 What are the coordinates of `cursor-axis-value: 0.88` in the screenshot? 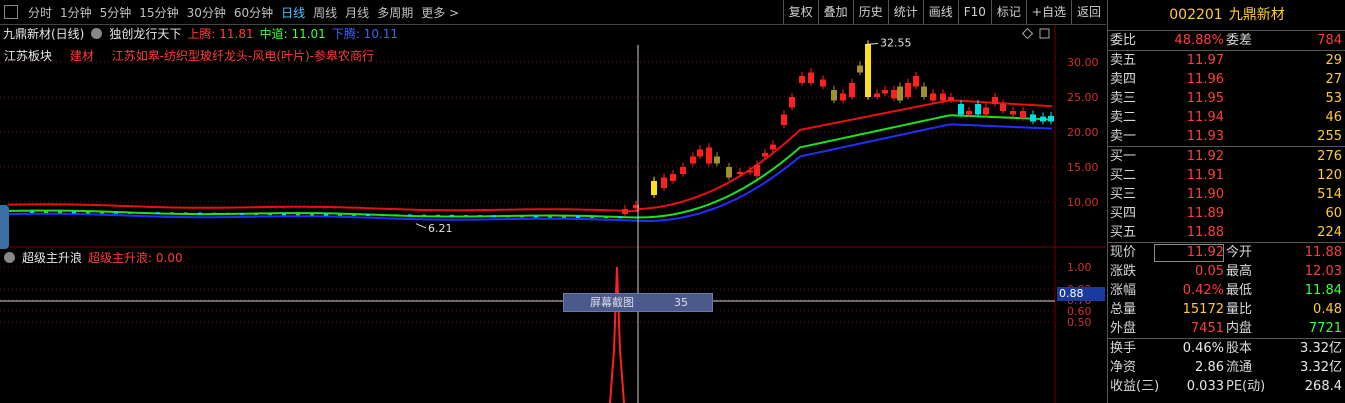 It's located at (1081, 294).